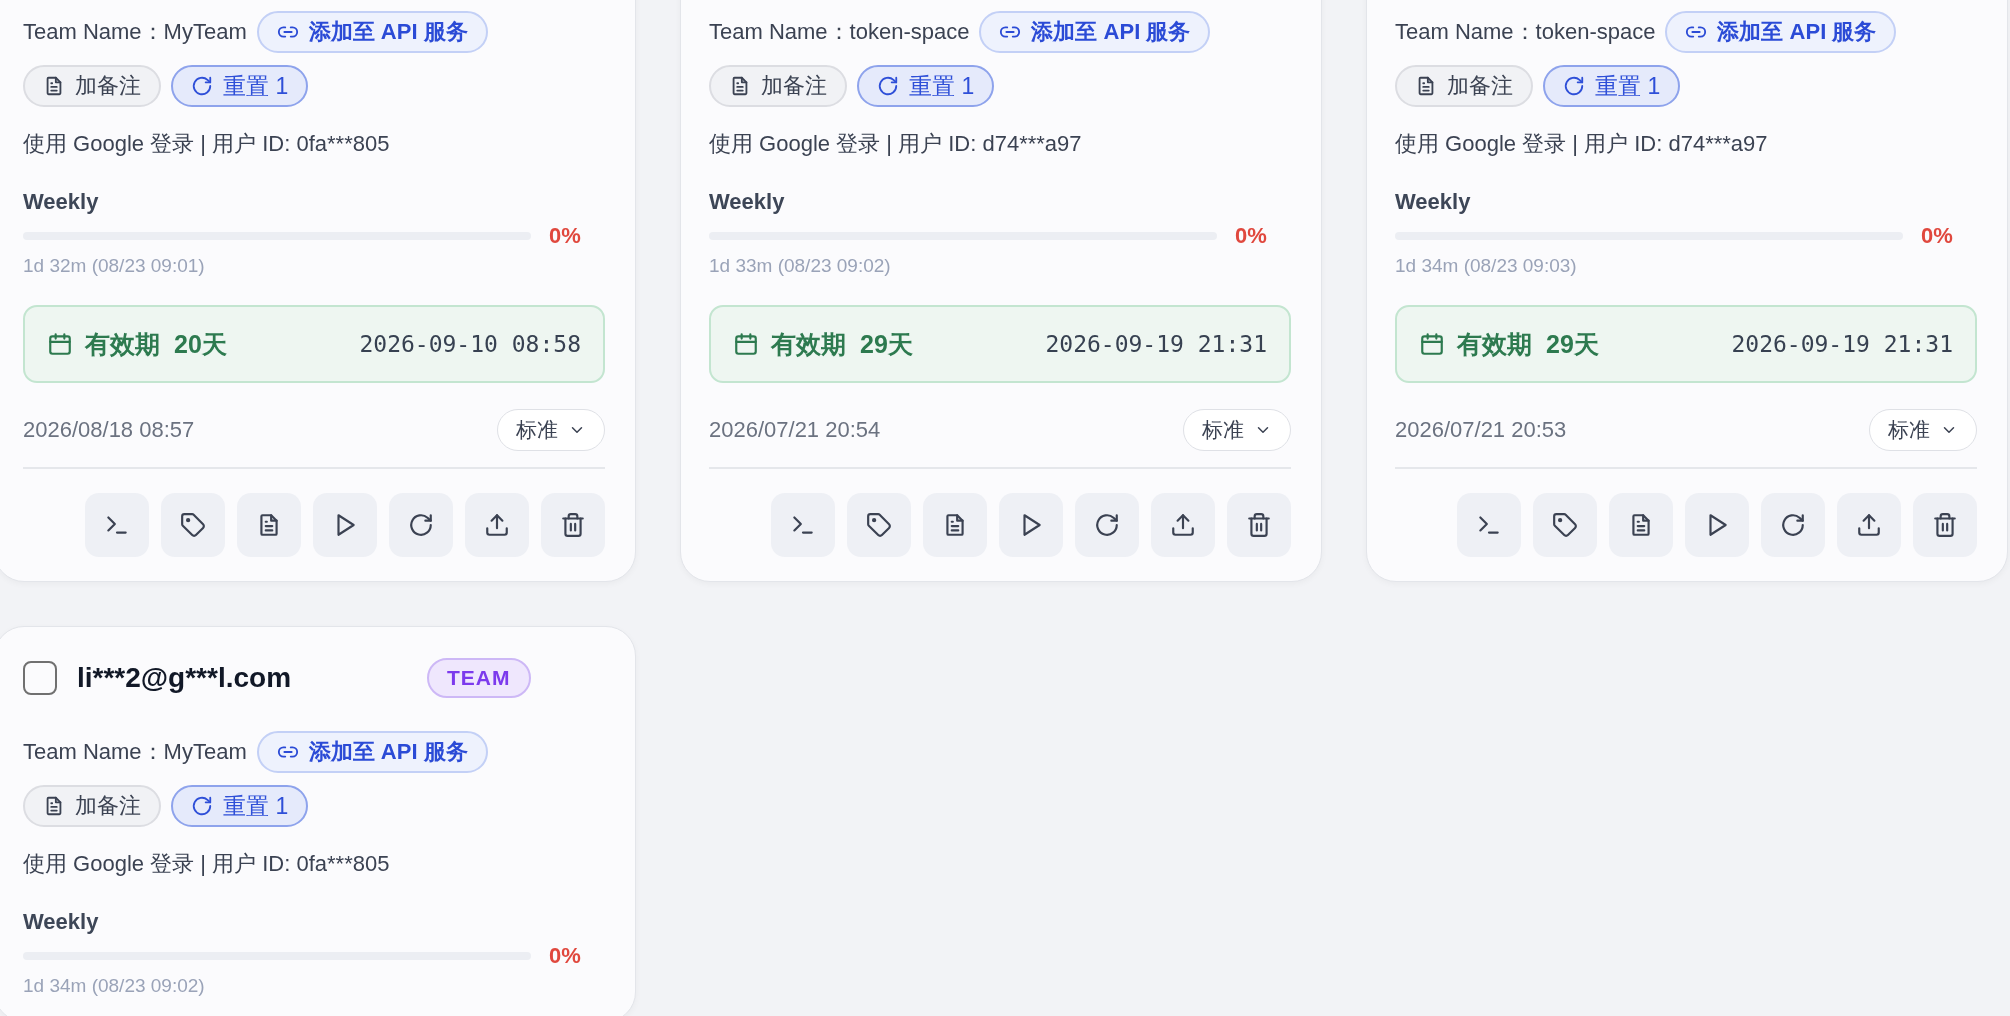 The height and width of the screenshot is (1016, 2010). I want to click on account-email: li***2@g***l.com, so click(185, 678).